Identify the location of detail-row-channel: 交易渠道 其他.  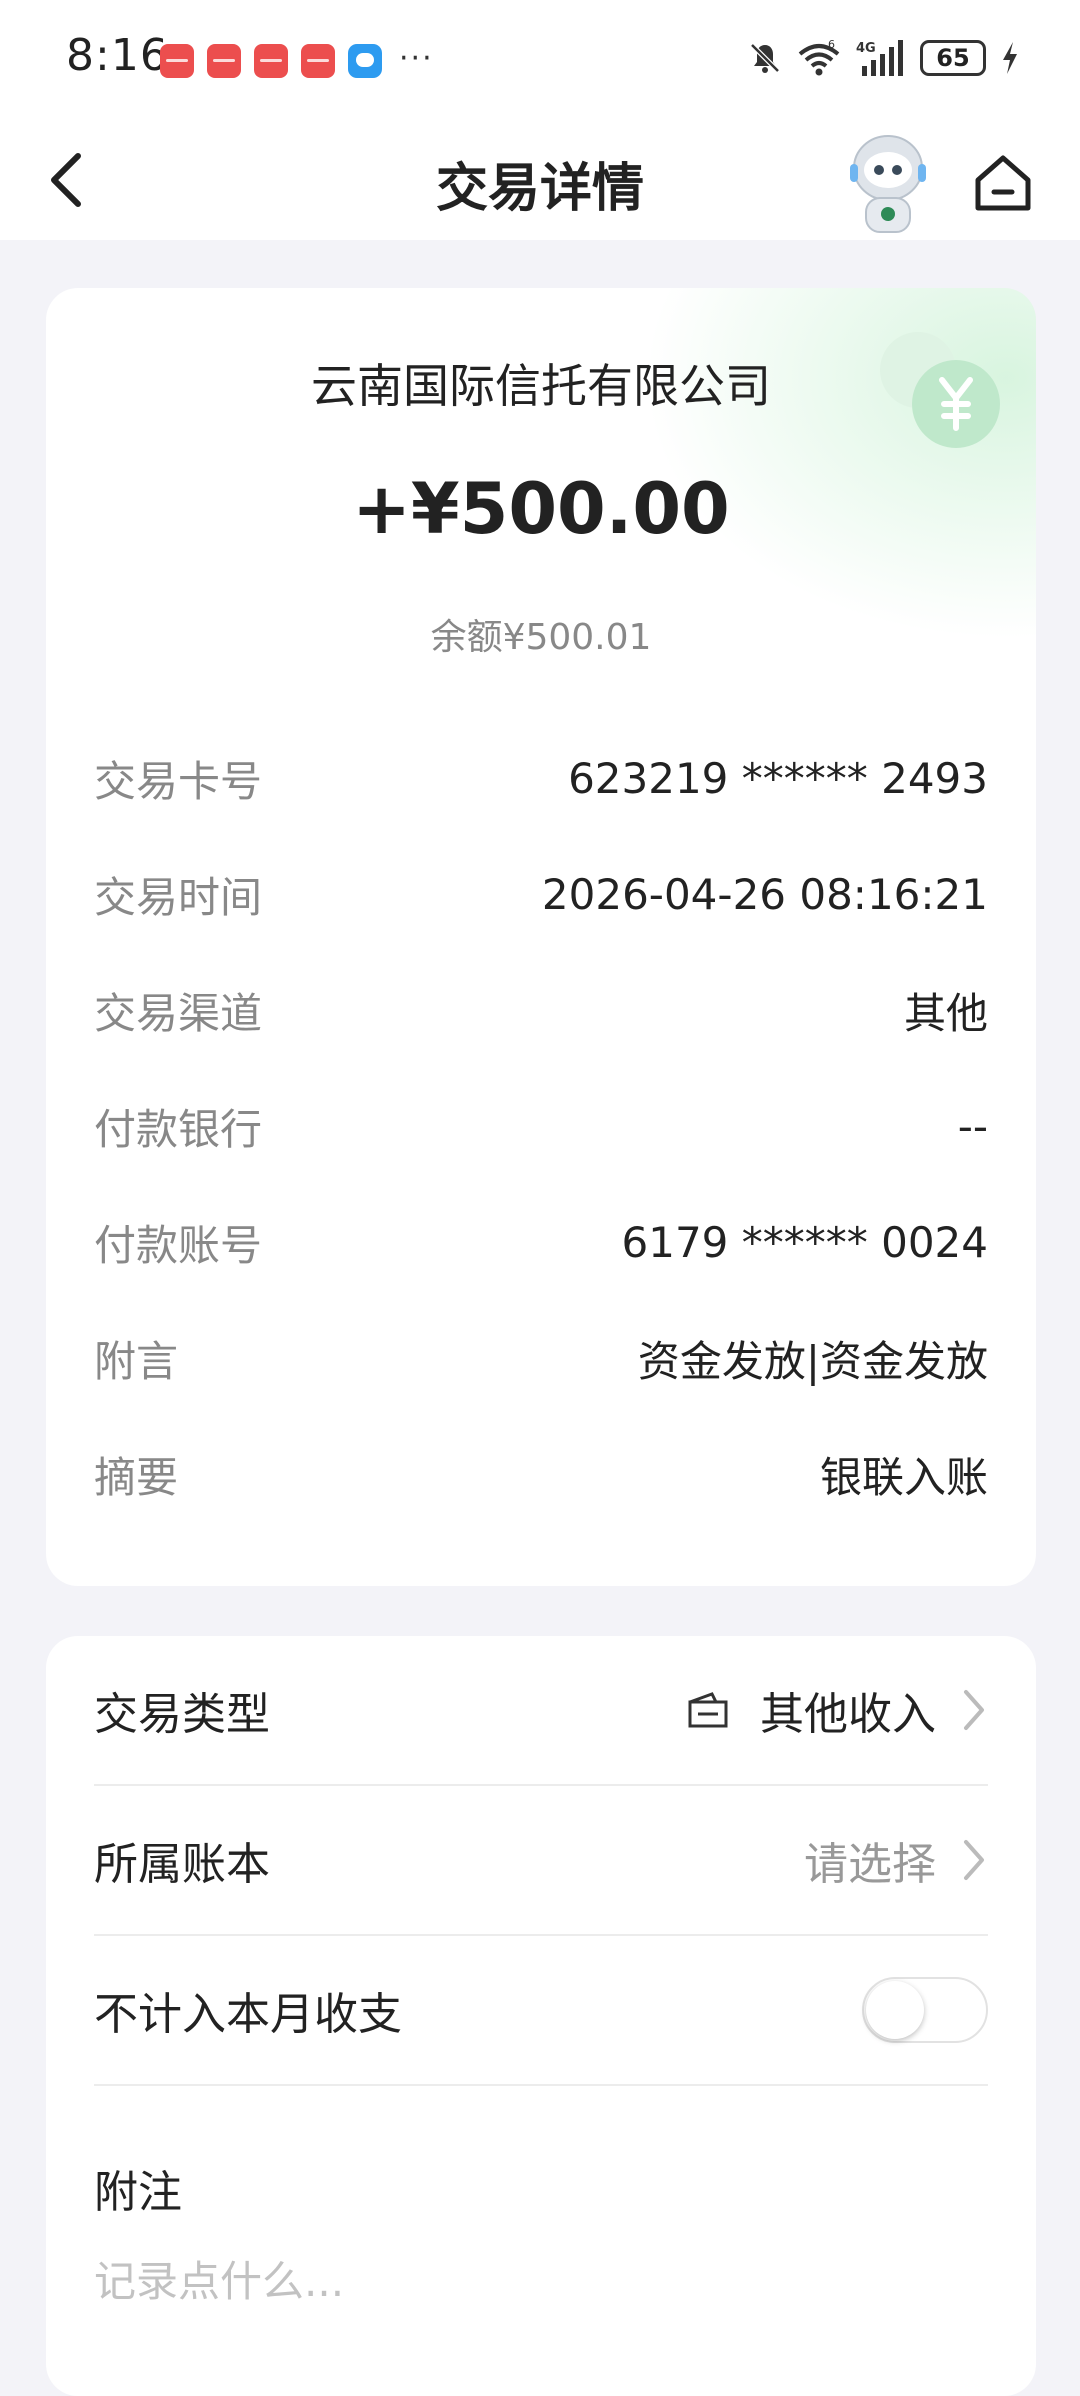
(541, 1010).